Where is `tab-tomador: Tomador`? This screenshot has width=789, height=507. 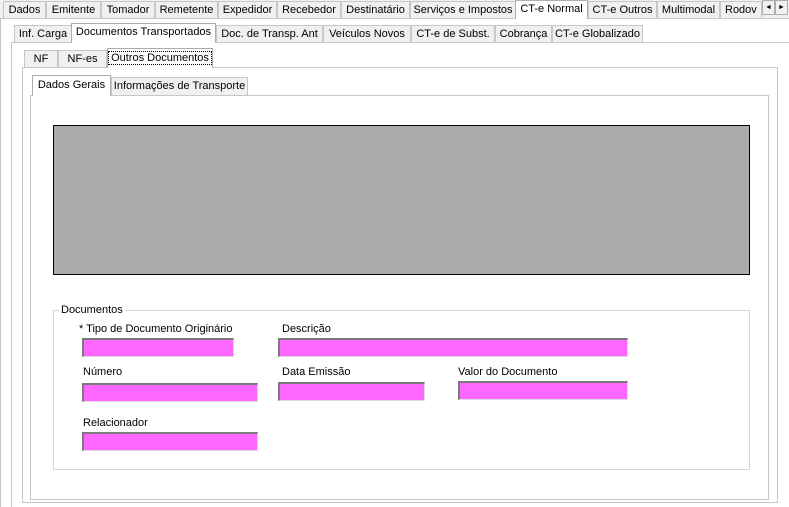 tab-tomador: Tomador is located at coordinates (128, 9).